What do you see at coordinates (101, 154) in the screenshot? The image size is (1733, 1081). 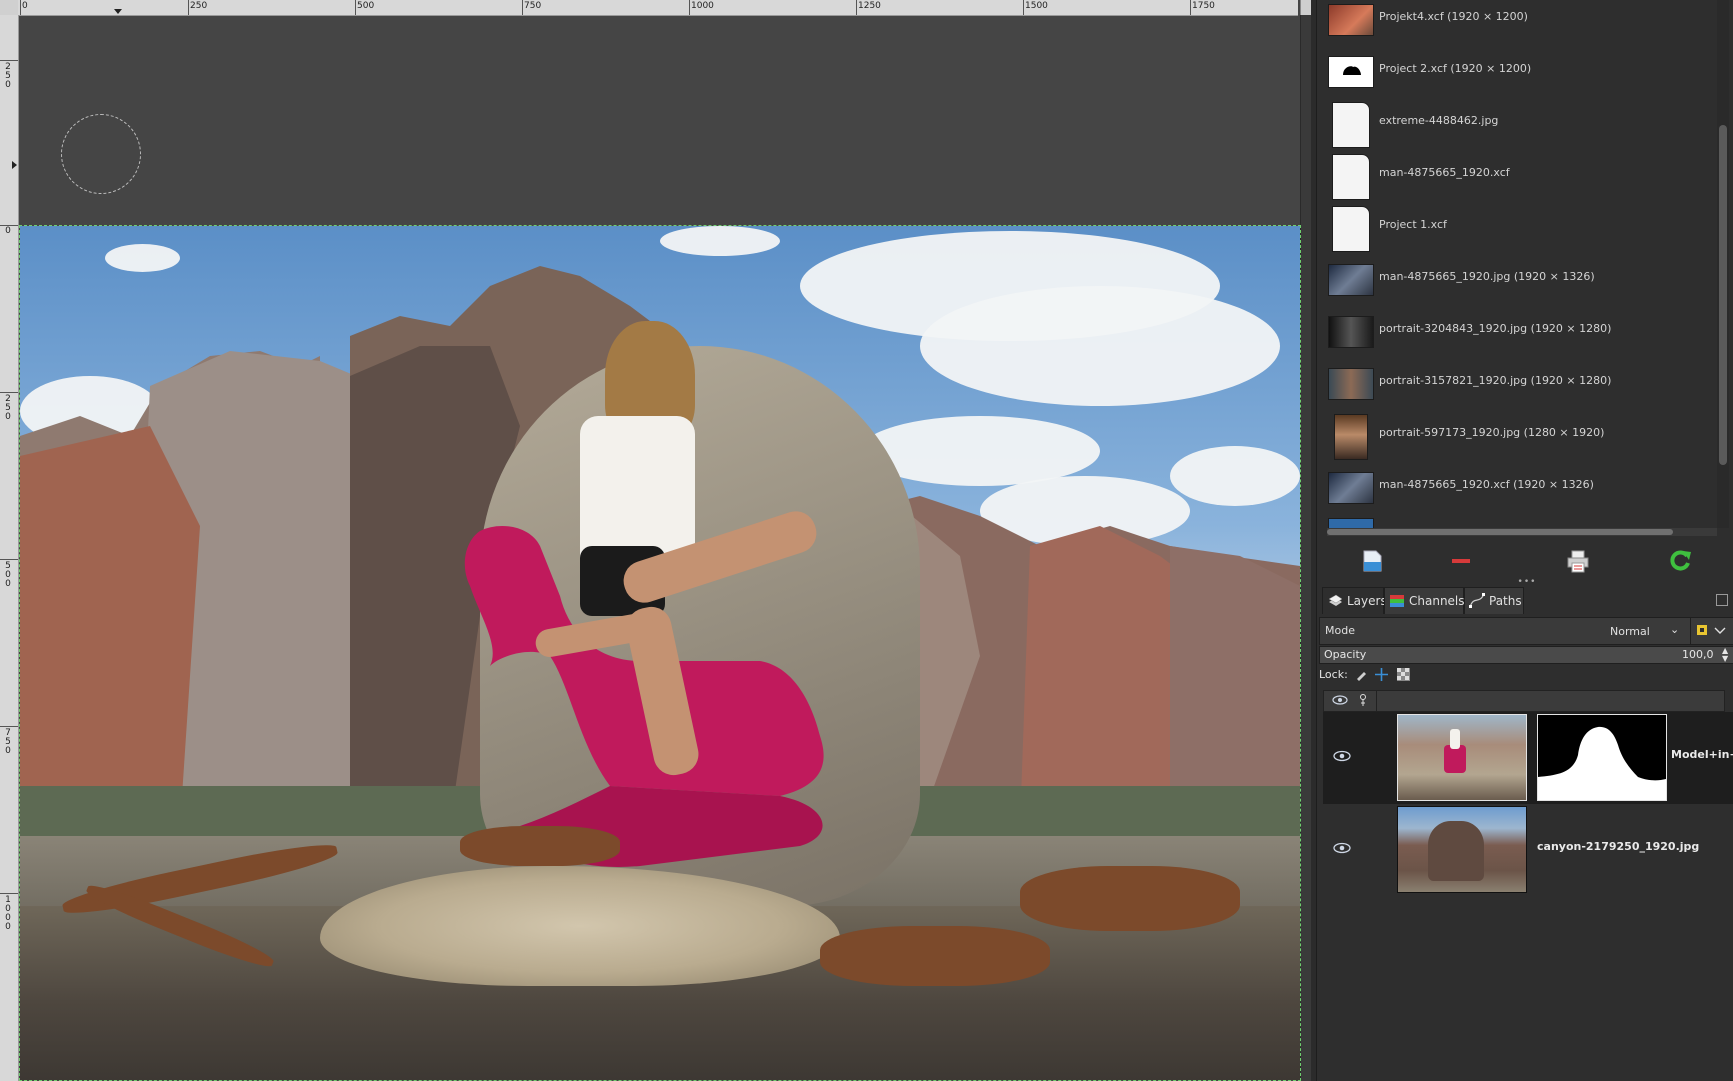 I see `brush-outline-cursor` at bounding box center [101, 154].